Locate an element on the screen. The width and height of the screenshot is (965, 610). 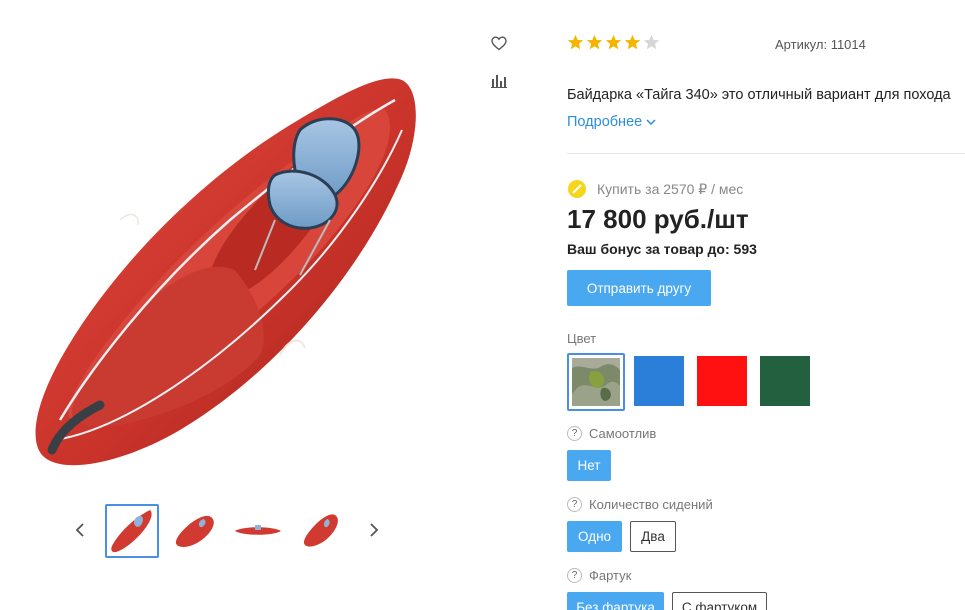
seats-option-one: Одно is located at coordinates (594, 536).